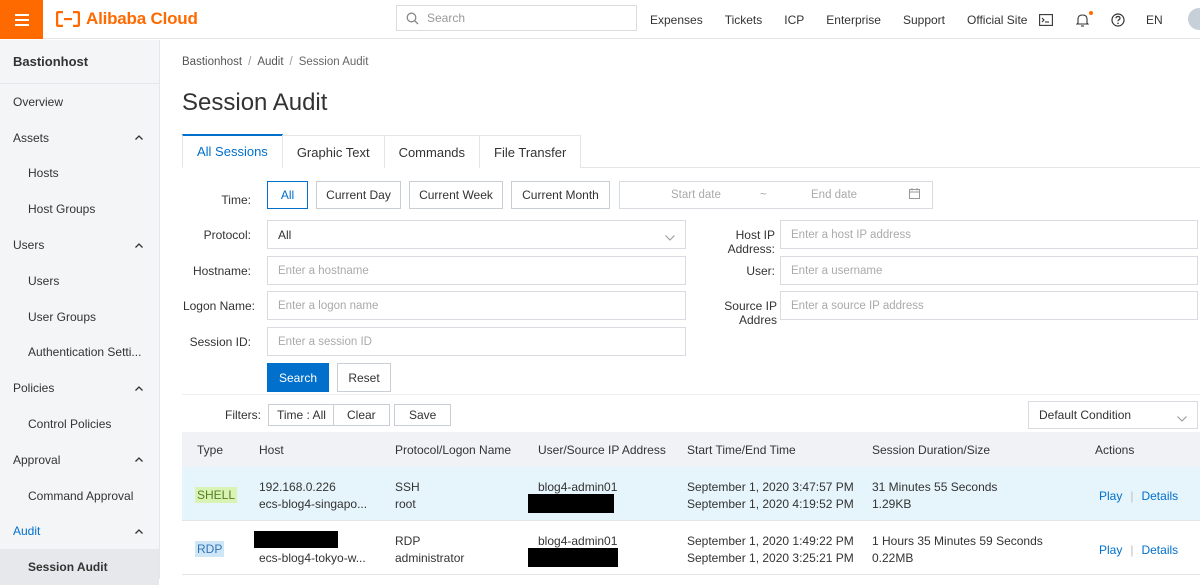  Describe the element at coordinates (994, 270) in the screenshot. I see `user-input` at that location.